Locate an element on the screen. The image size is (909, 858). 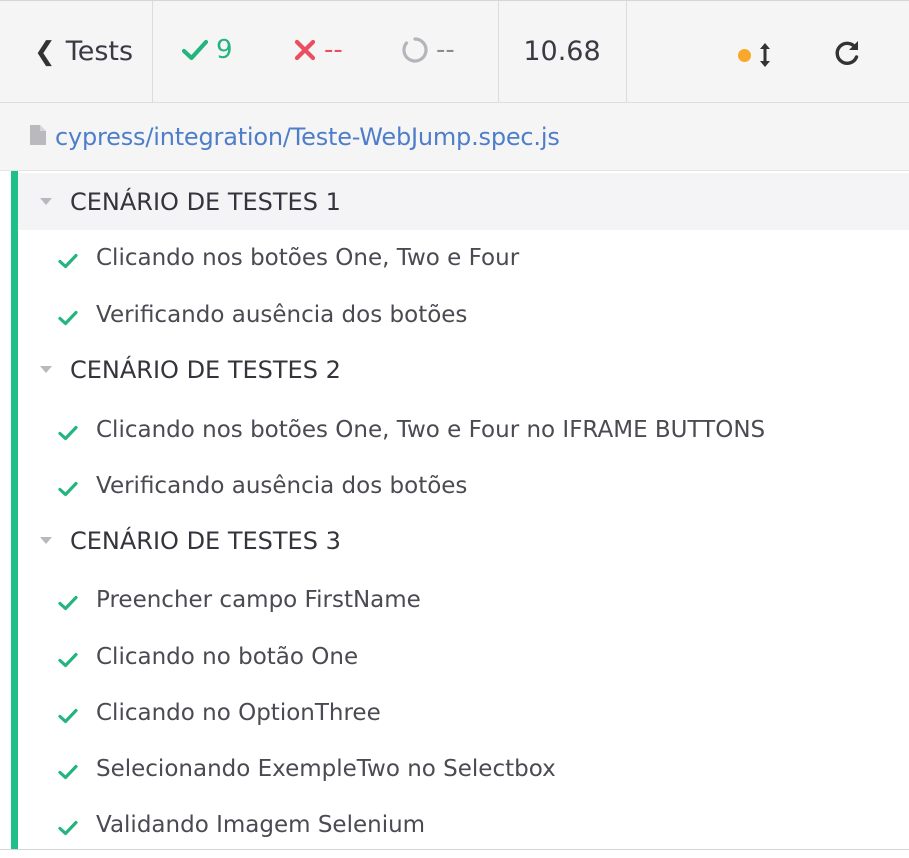
test-item: Clicando nos botões One, Two e Four is located at coordinates (463, 257).